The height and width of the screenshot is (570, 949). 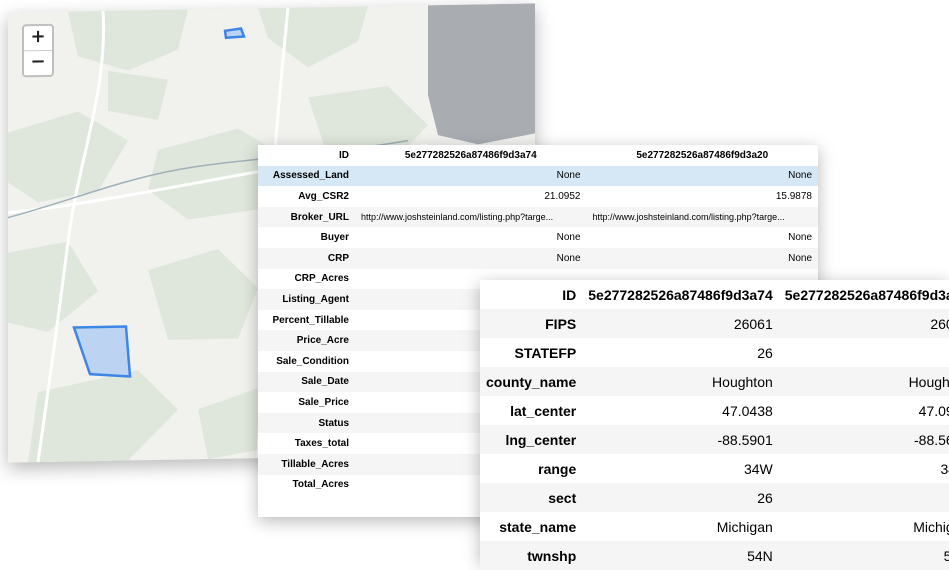 What do you see at coordinates (538, 196) in the screenshot?
I see `table-row: Avg_CSR2 21.0952 15.9878` at bounding box center [538, 196].